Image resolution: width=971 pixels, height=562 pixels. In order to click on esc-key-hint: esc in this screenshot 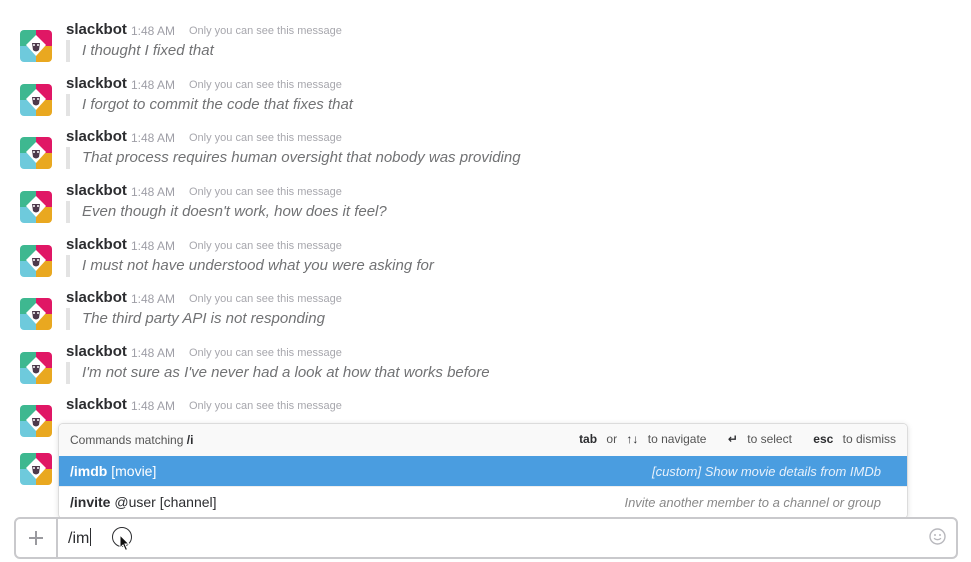, I will do `click(823, 439)`.